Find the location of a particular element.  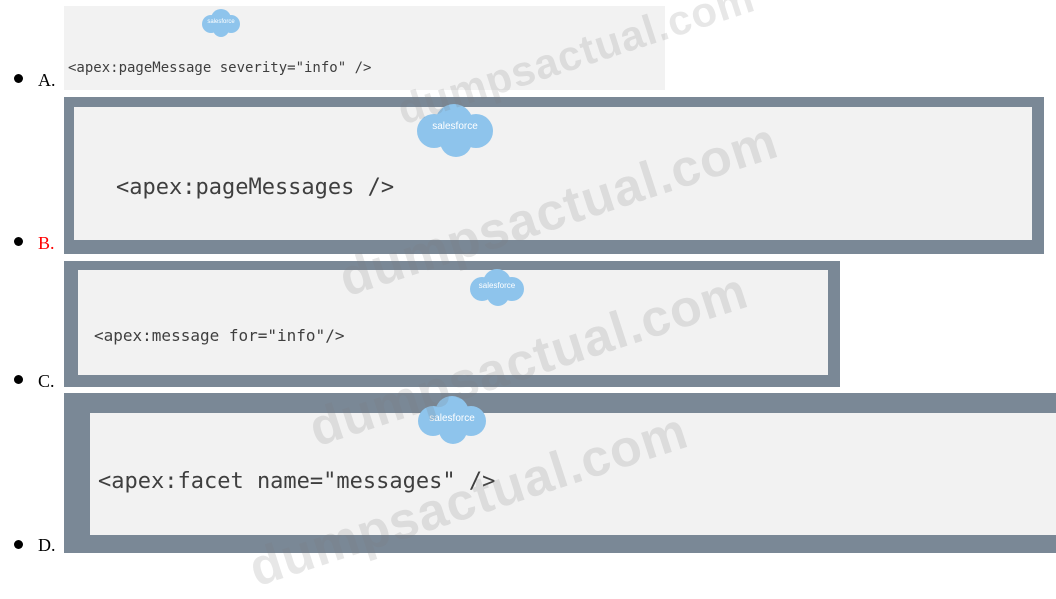

code-text: <apex:pageMessages /> is located at coordinates (255, 187).